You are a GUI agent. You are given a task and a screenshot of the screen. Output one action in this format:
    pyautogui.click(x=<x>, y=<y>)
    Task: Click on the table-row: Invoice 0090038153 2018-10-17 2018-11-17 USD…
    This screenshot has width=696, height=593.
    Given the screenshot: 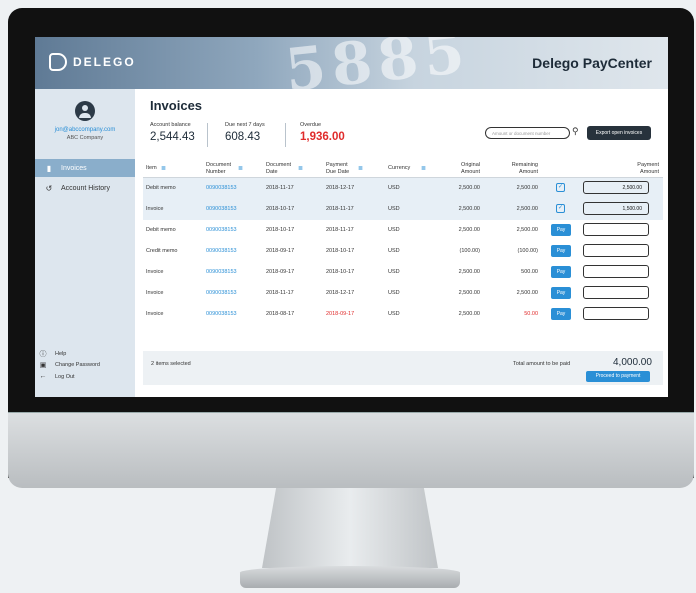 What is the action you would take?
    pyautogui.click(x=403, y=209)
    